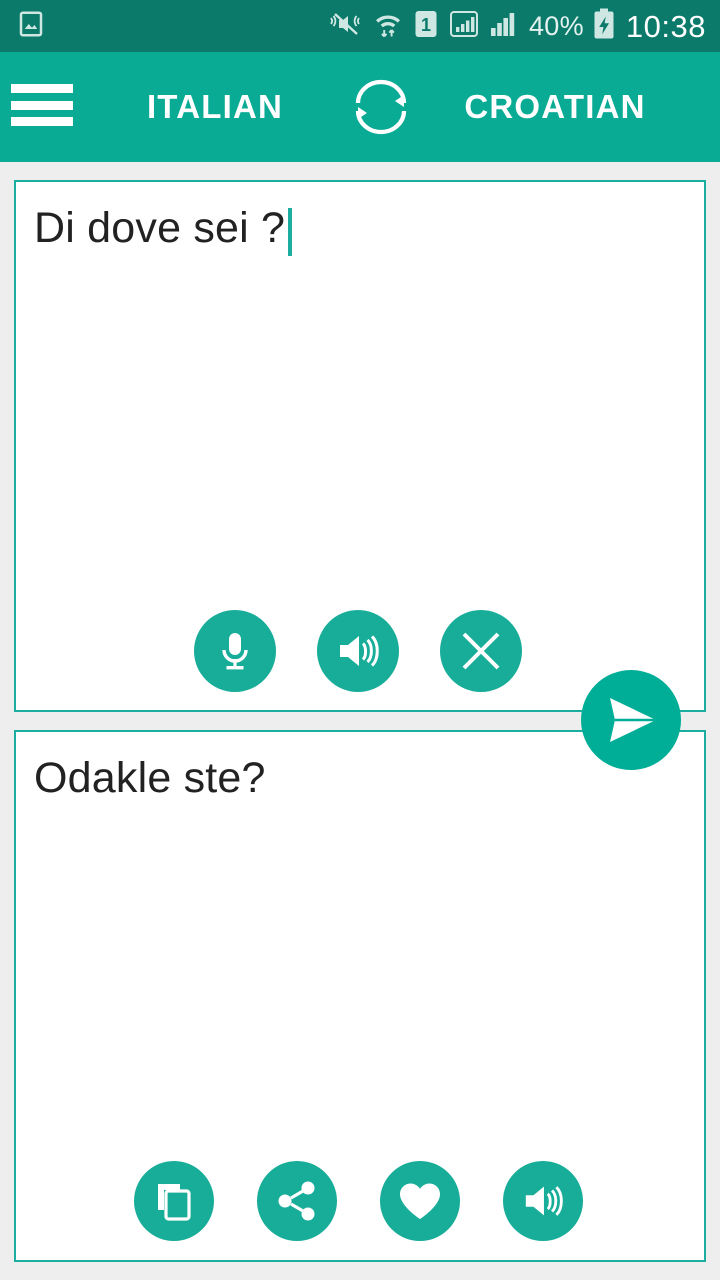 The image size is (720, 1280). I want to click on copy-translation-button, so click(174, 1201).